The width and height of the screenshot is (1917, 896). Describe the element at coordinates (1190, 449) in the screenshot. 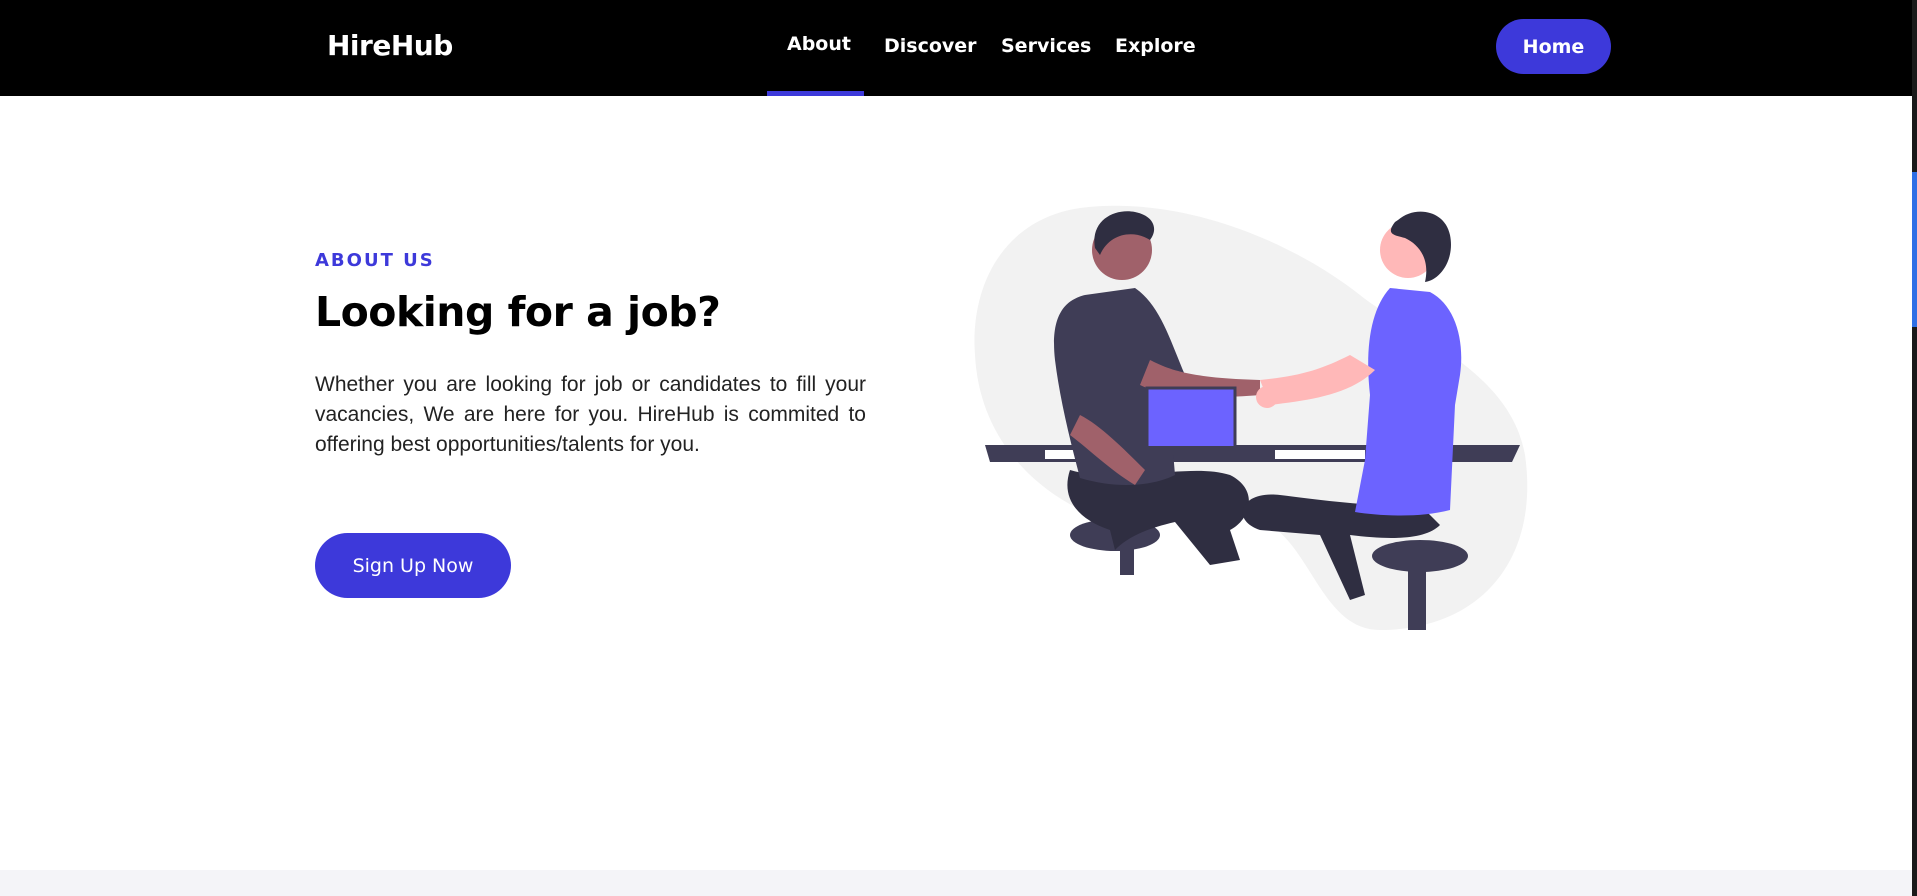

I see `laptop-base` at that location.